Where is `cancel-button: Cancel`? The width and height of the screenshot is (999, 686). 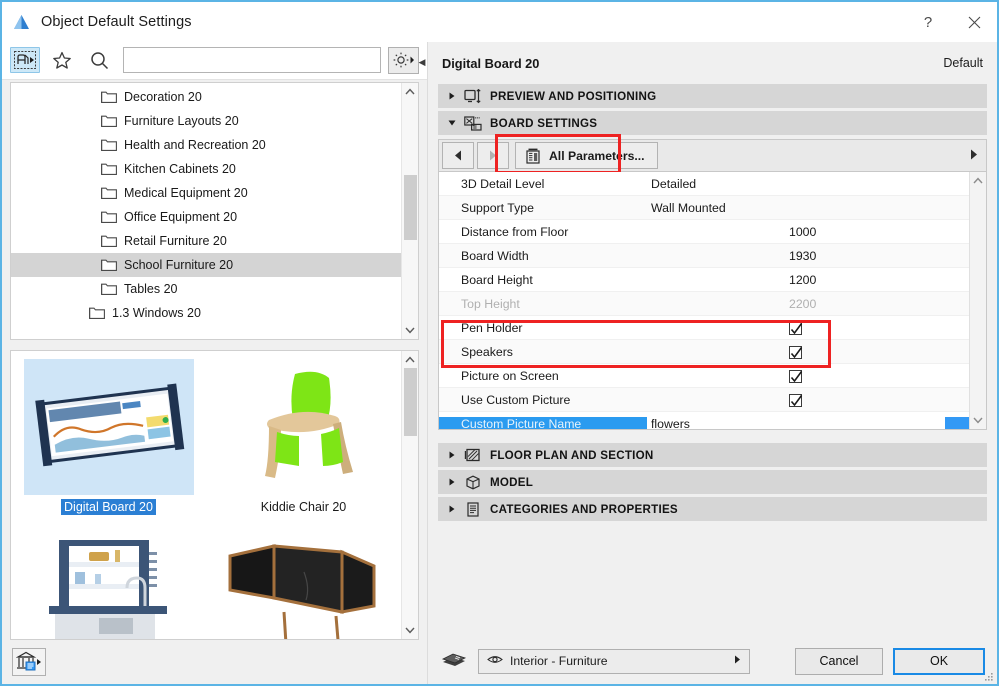 cancel-button: Cancel is located at coordinates (839, 661).